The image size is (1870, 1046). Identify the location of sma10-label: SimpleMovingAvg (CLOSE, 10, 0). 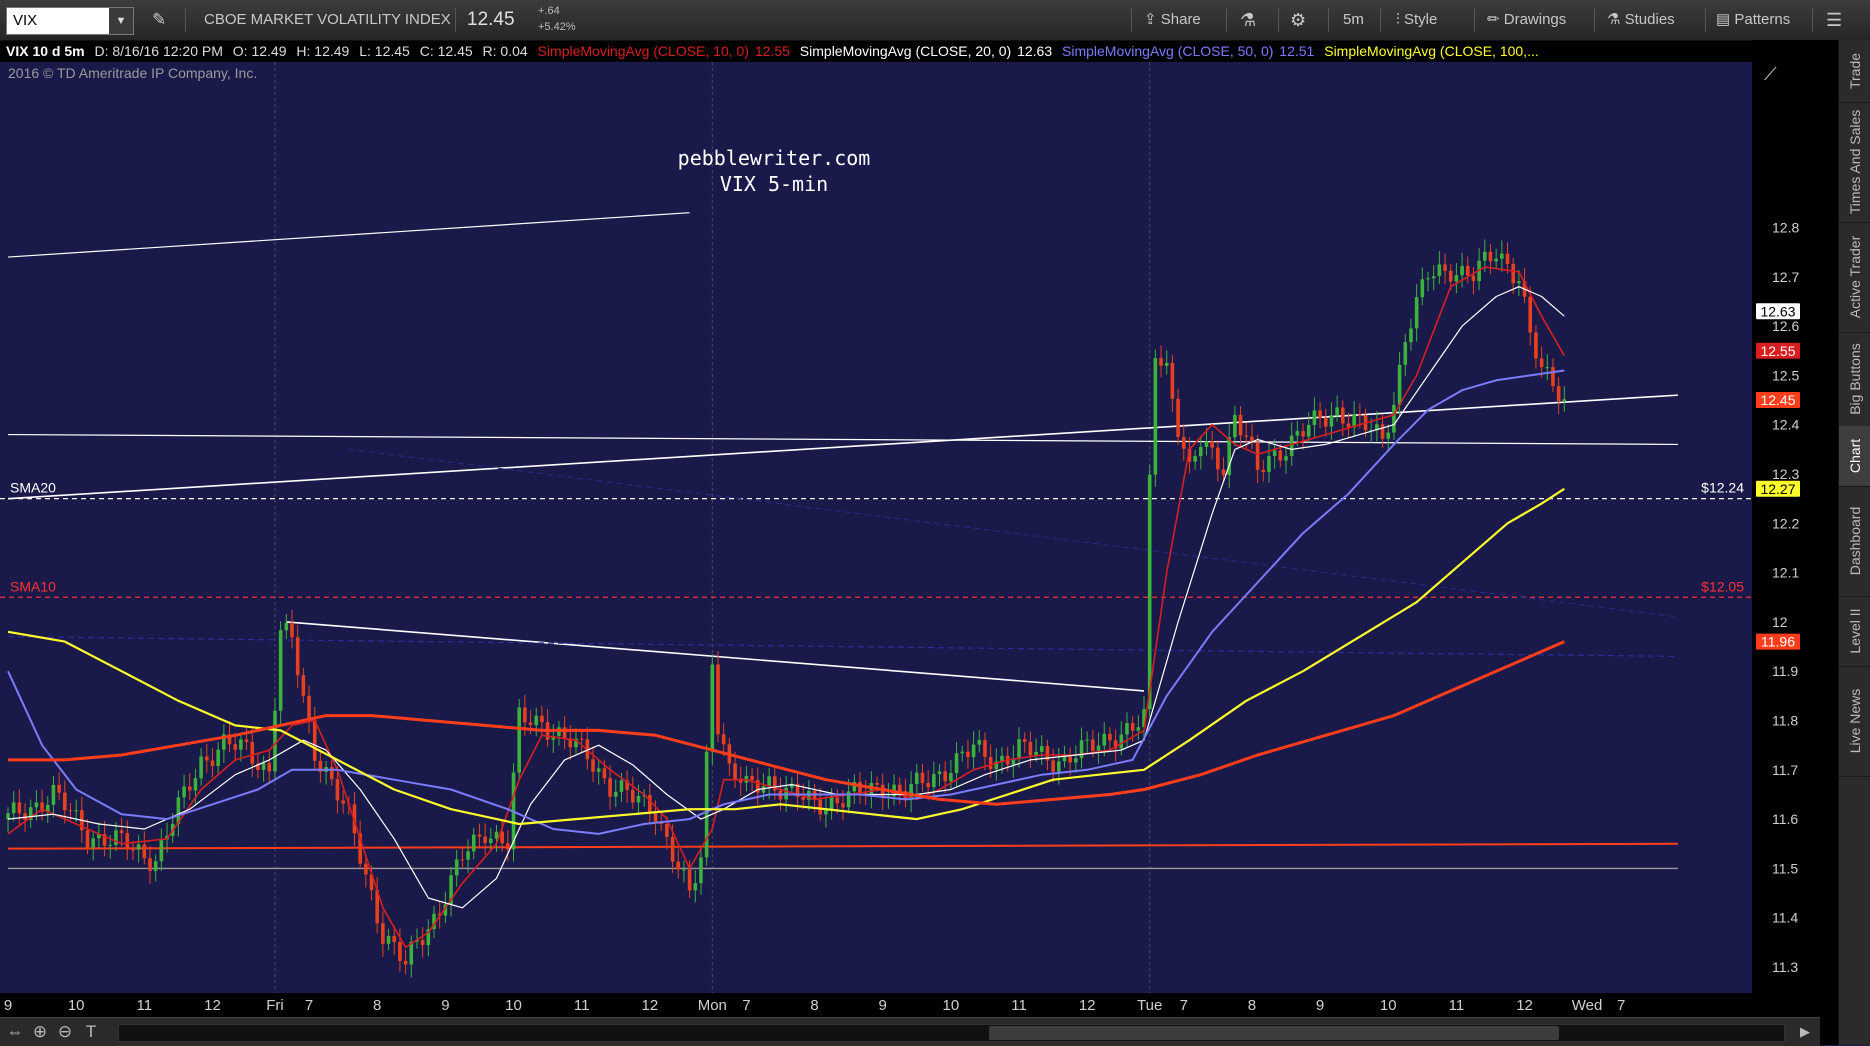
(643, 51).